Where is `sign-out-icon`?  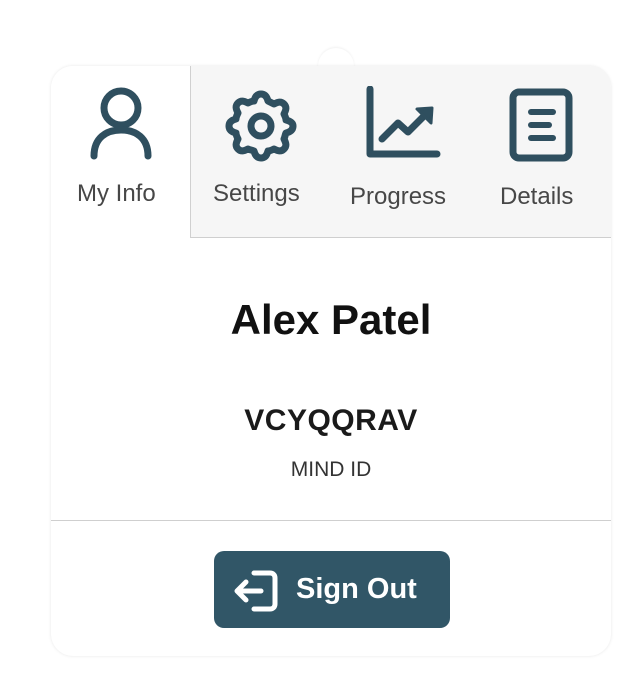
sign-out-icon is located at coordinates (256, 591).